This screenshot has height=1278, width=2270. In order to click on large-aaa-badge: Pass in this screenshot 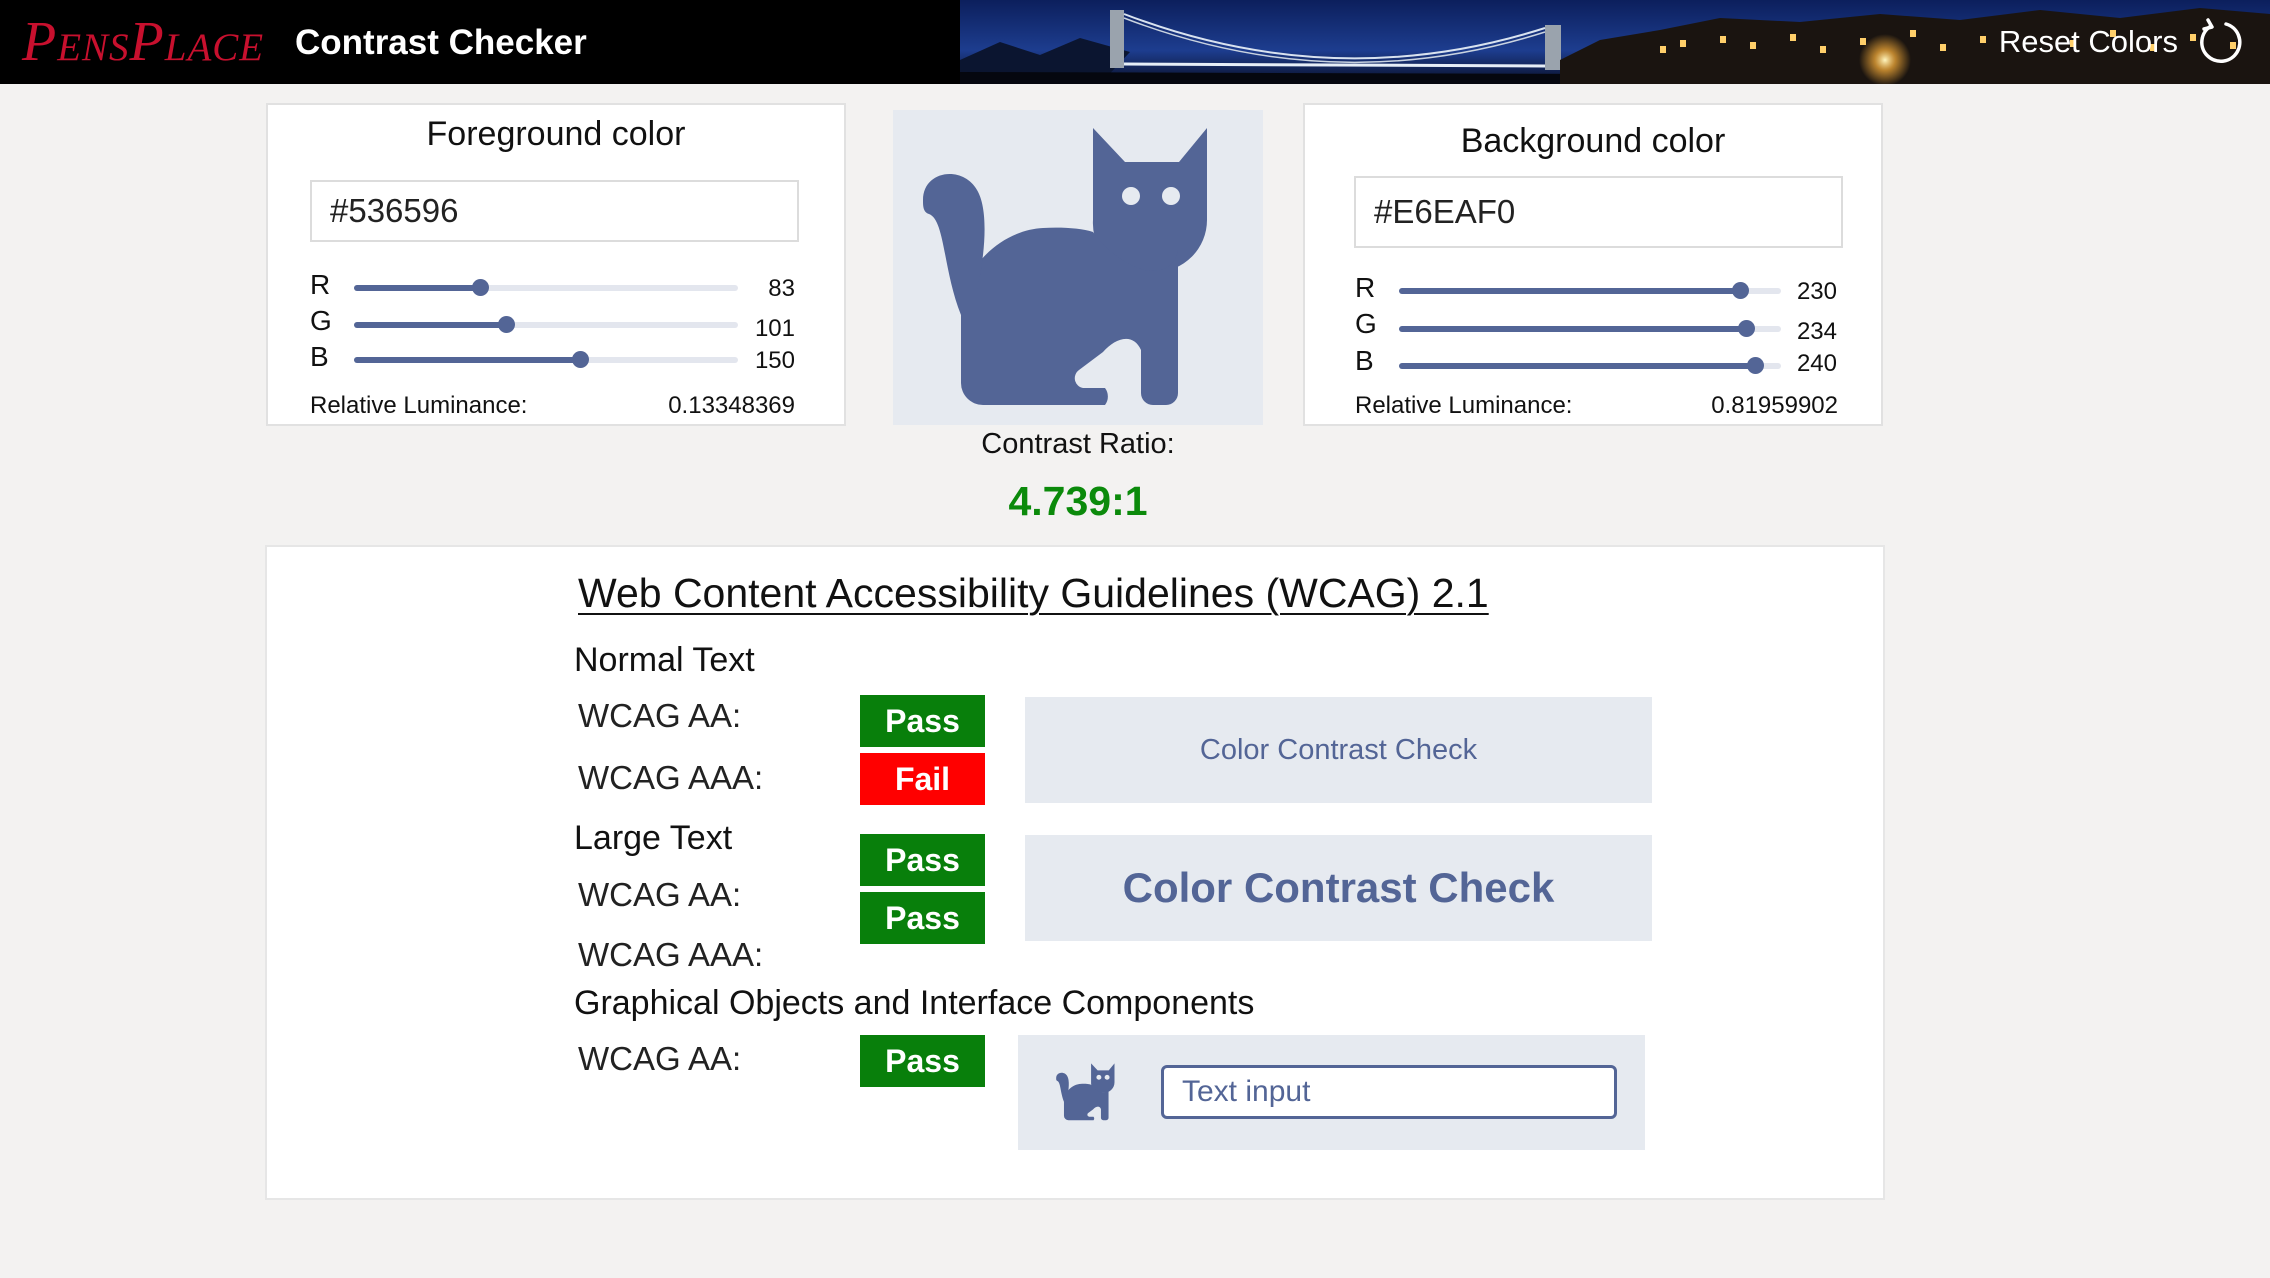, I will do `click(922, 918)`.